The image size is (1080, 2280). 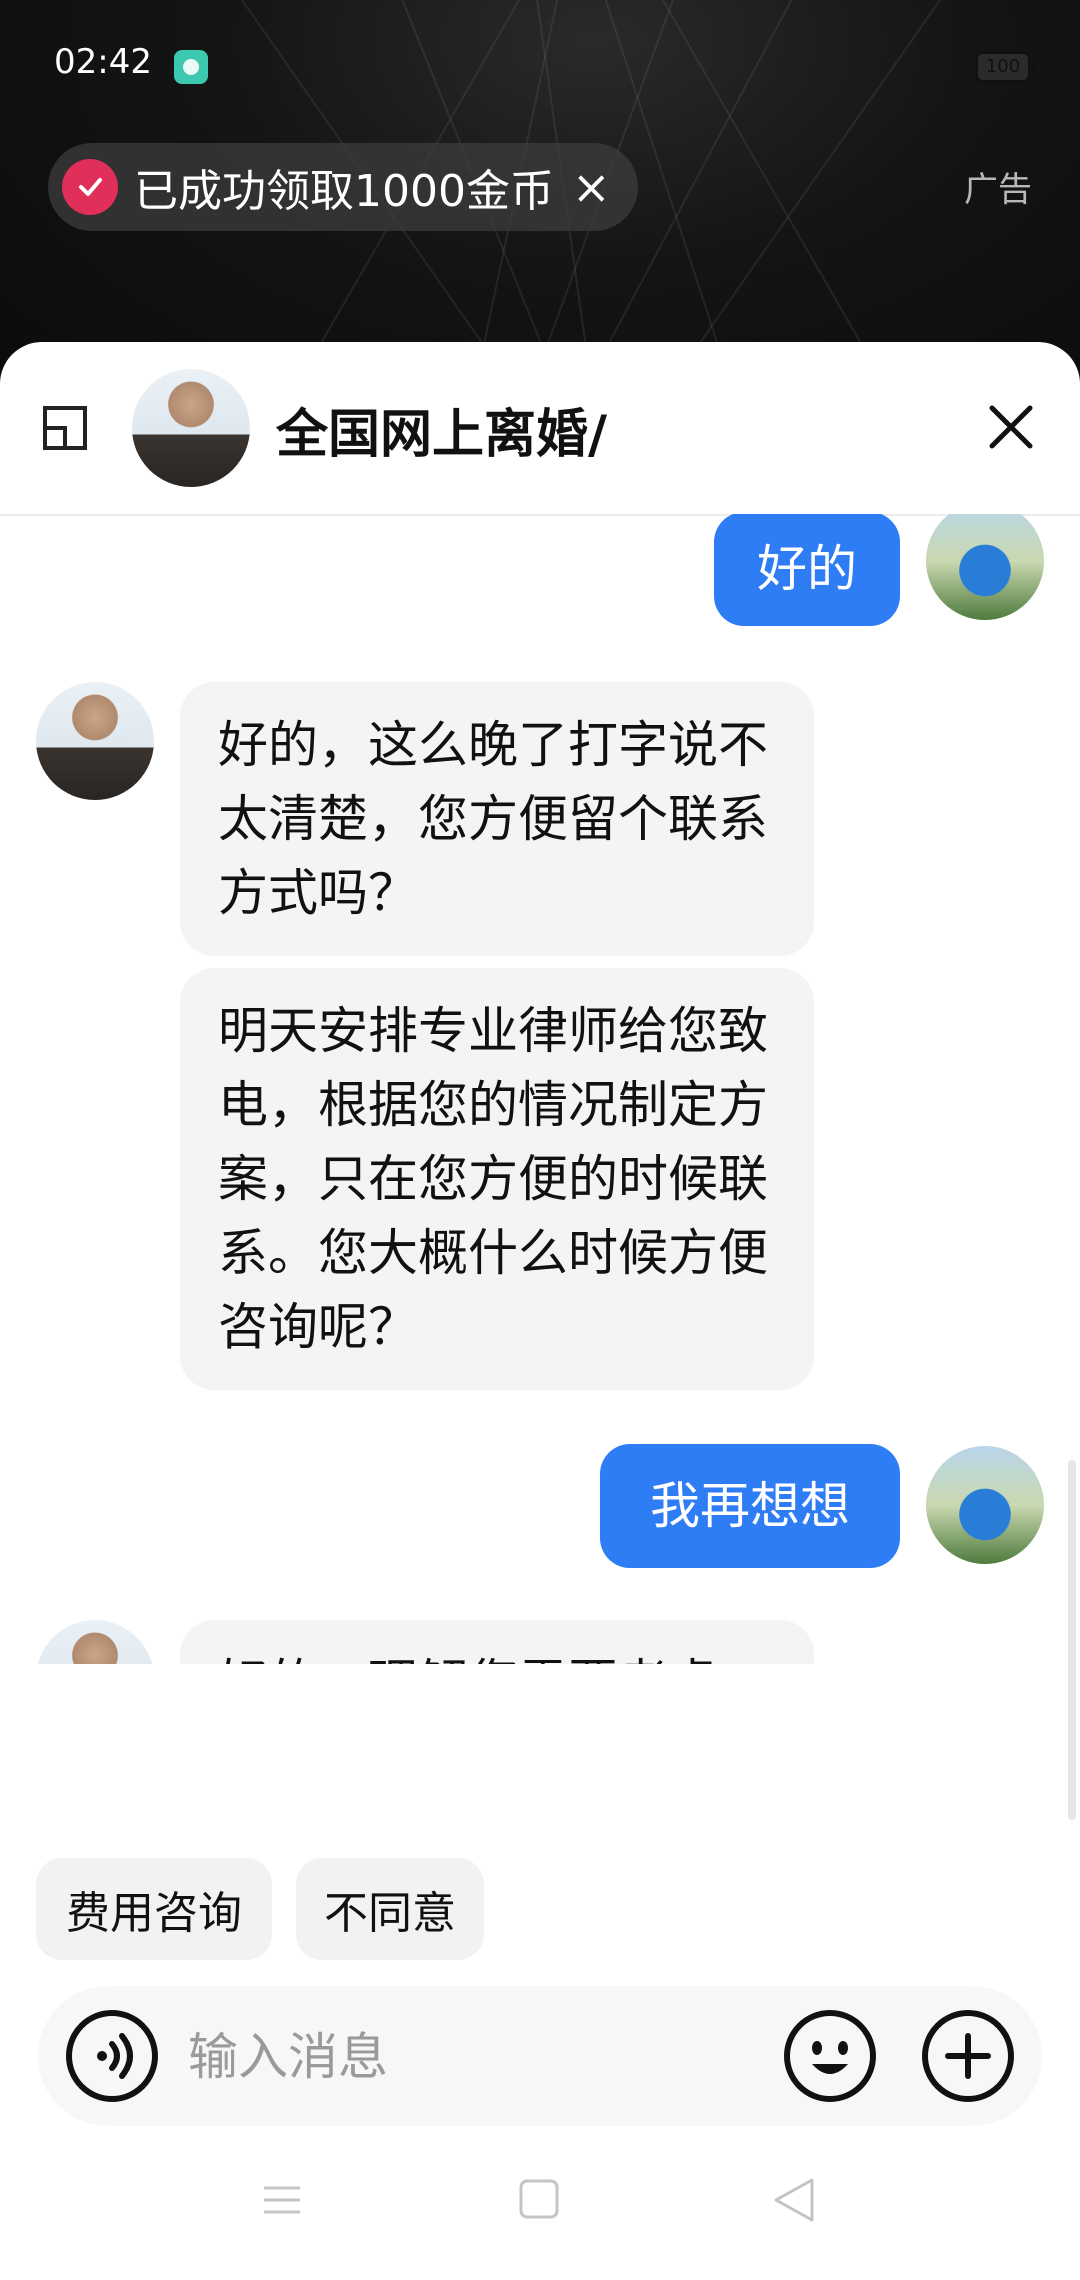 What do you see at coordinates (90, 187) in the screenshot?
I see `check-icon` at bounding box center [90, 187].